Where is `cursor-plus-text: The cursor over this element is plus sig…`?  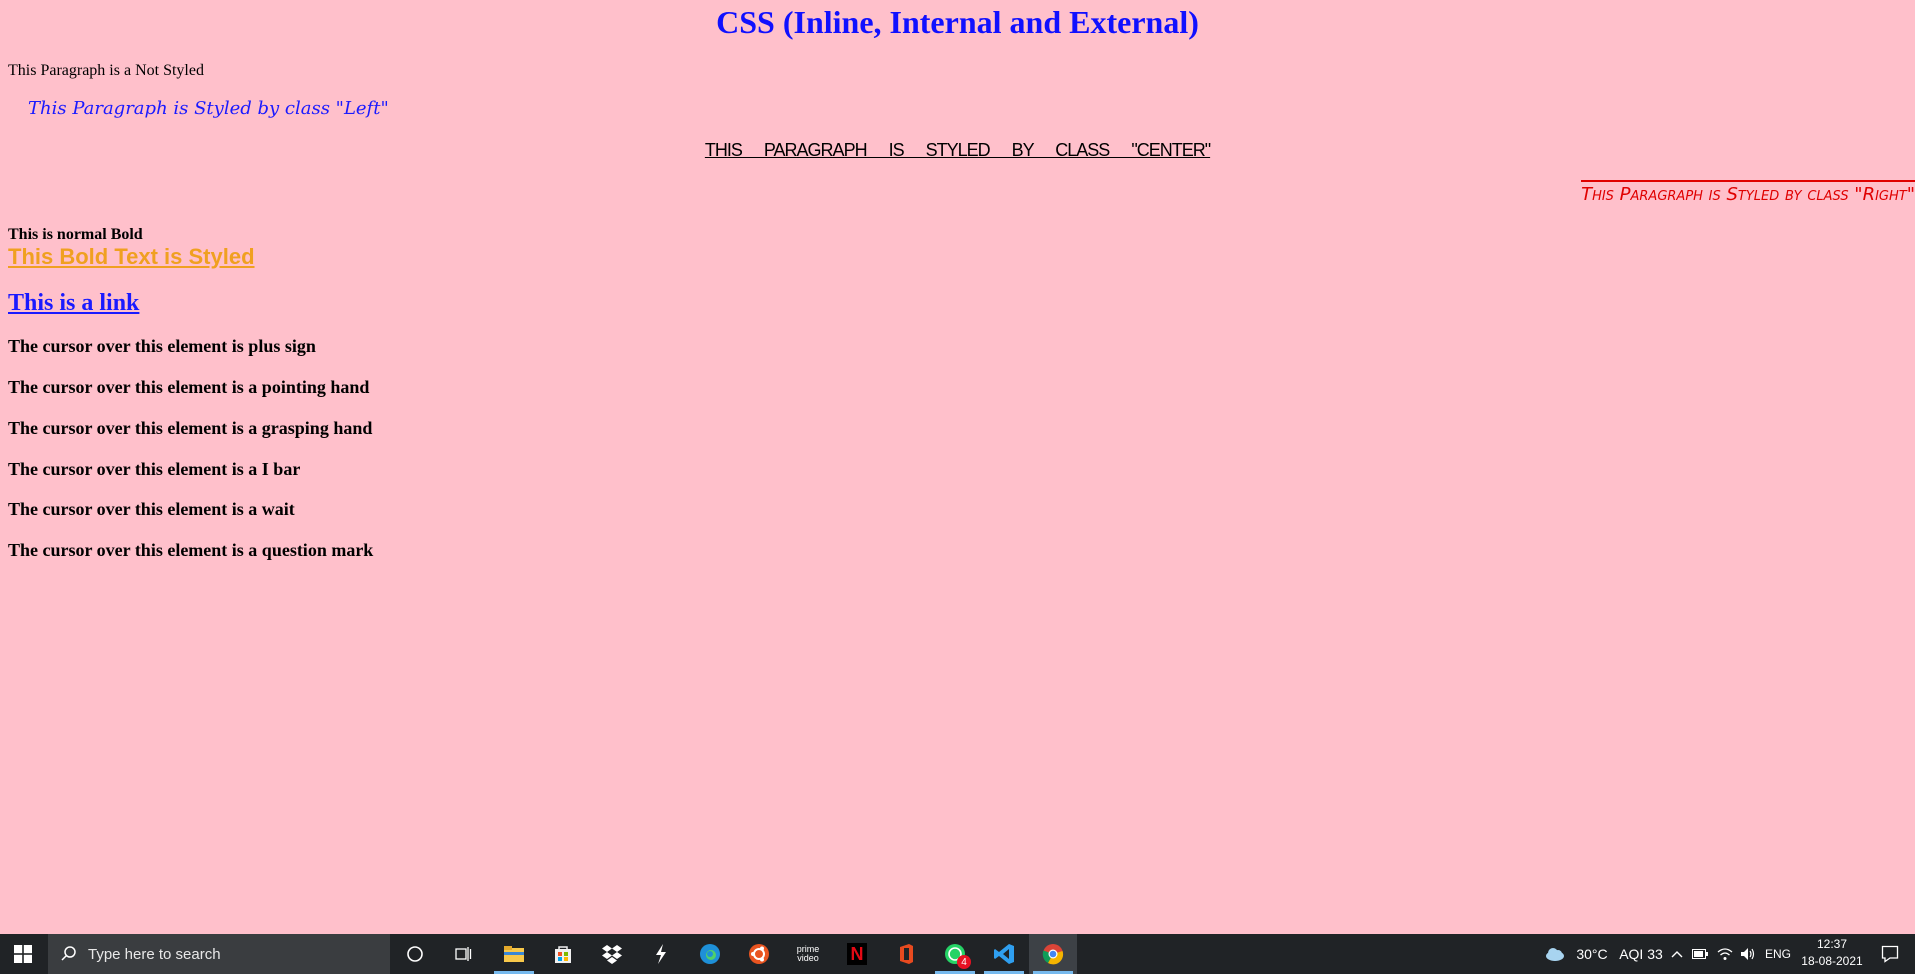
cursor-plus-text: The cursor over this element is plus sig… is located at coordinates (162, 346).